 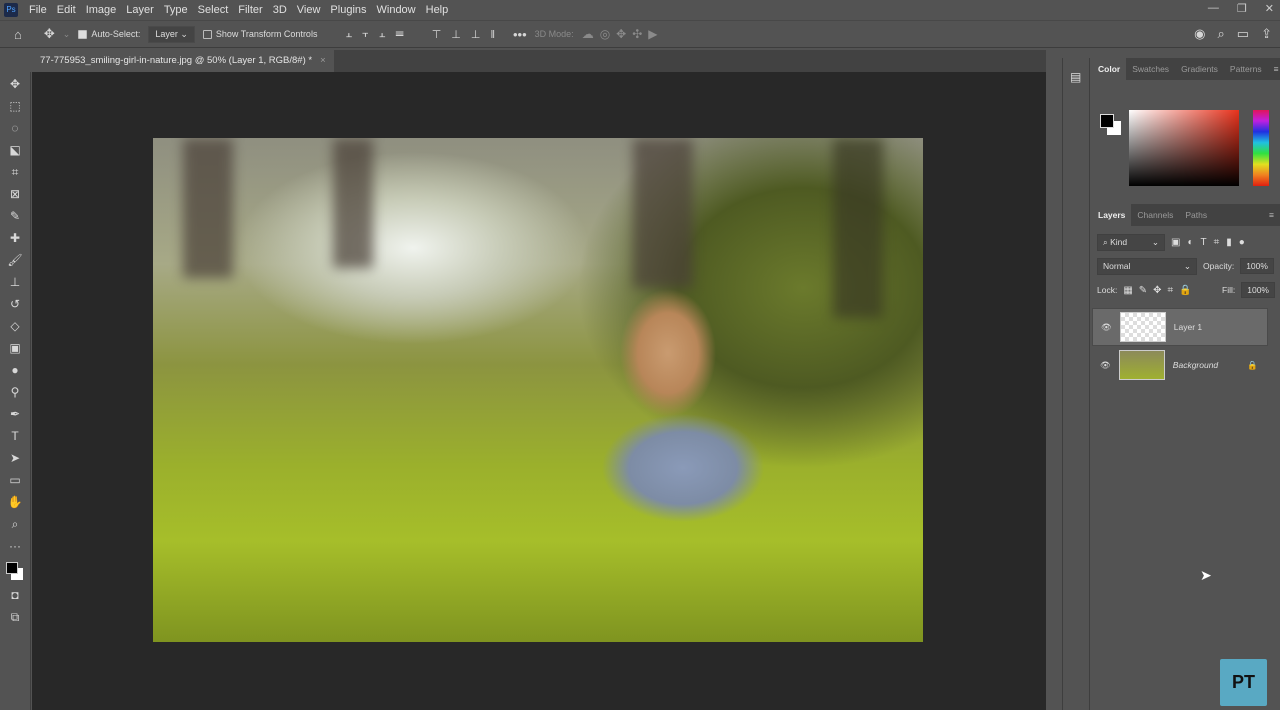 What do you see at coordinates (520, 34) in the screenshot?
I see `more-options-button: •••` at bounding box center [520, 34].